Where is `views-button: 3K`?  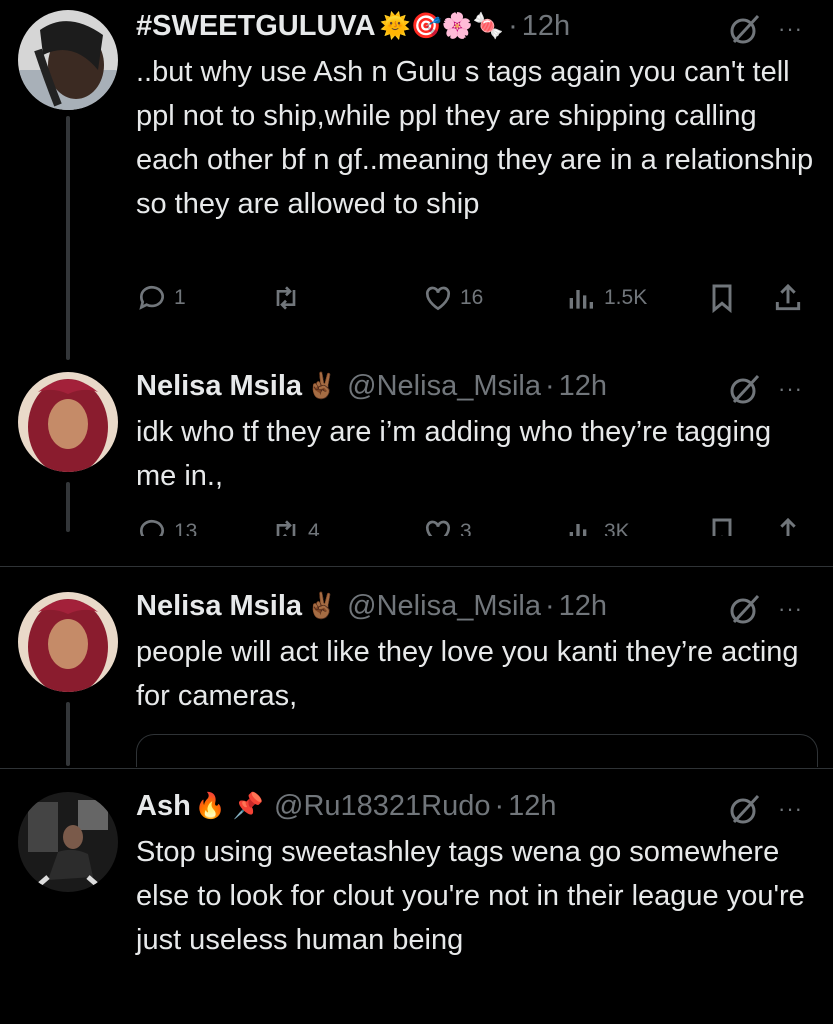 views-button: 3K is located at coordinates (598, 526).